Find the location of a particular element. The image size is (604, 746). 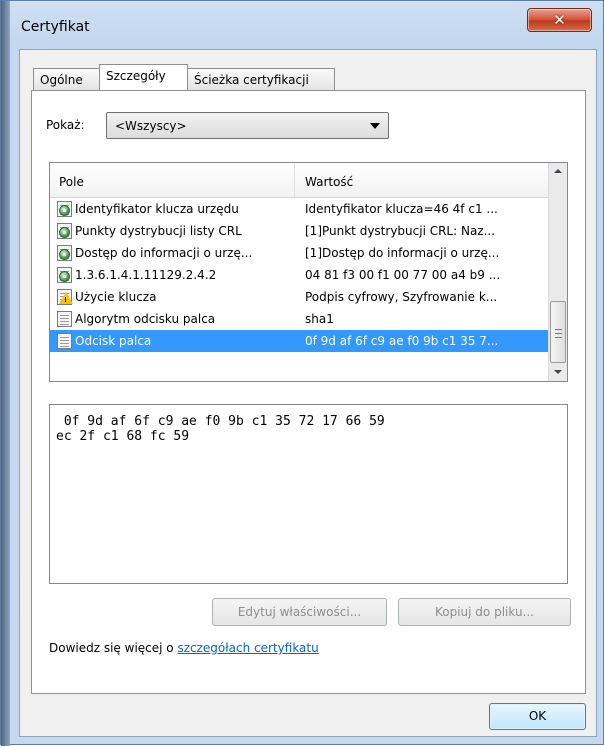

row-field: Użycie klucza is located at coordinates (116, 297).